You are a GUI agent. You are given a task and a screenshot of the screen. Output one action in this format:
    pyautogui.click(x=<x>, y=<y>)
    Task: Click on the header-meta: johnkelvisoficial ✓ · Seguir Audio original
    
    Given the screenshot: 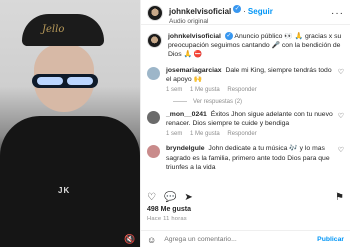 What is the action you would take?
    pyautogui.click(x=221, y=13)
    